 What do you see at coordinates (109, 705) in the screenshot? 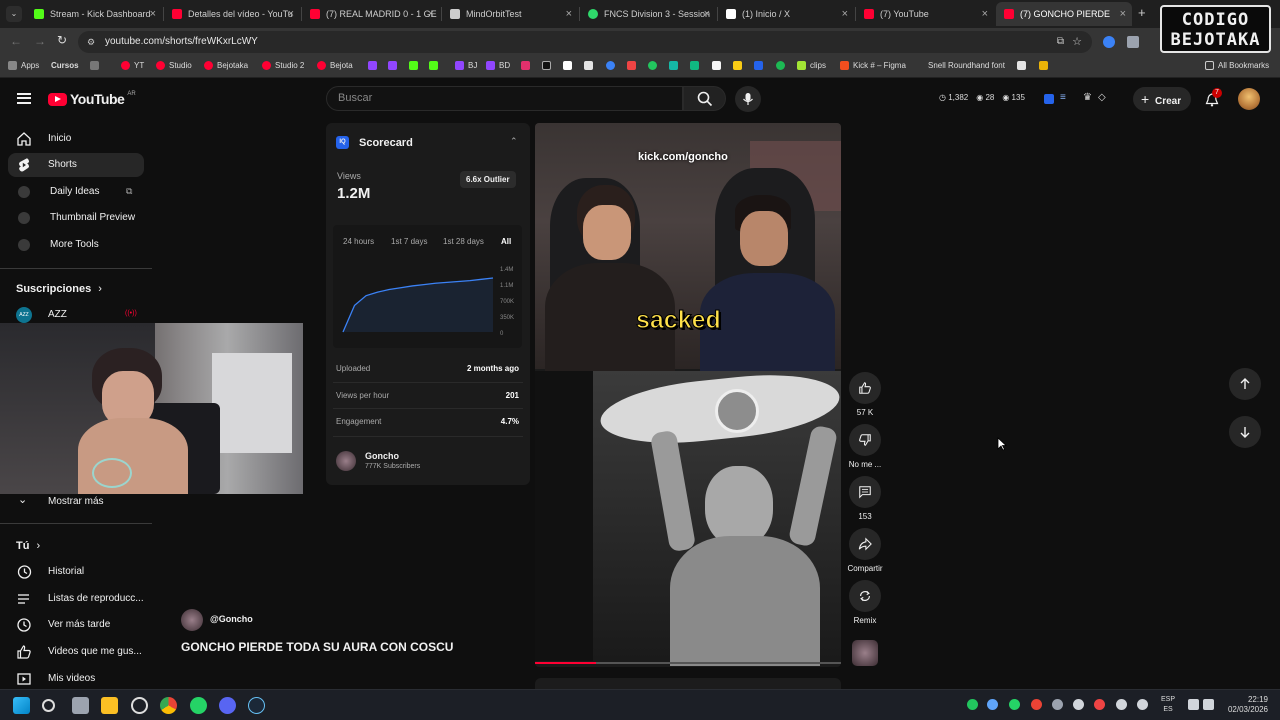
I see `file-explorer-icon` at bounding box center [109, 705].